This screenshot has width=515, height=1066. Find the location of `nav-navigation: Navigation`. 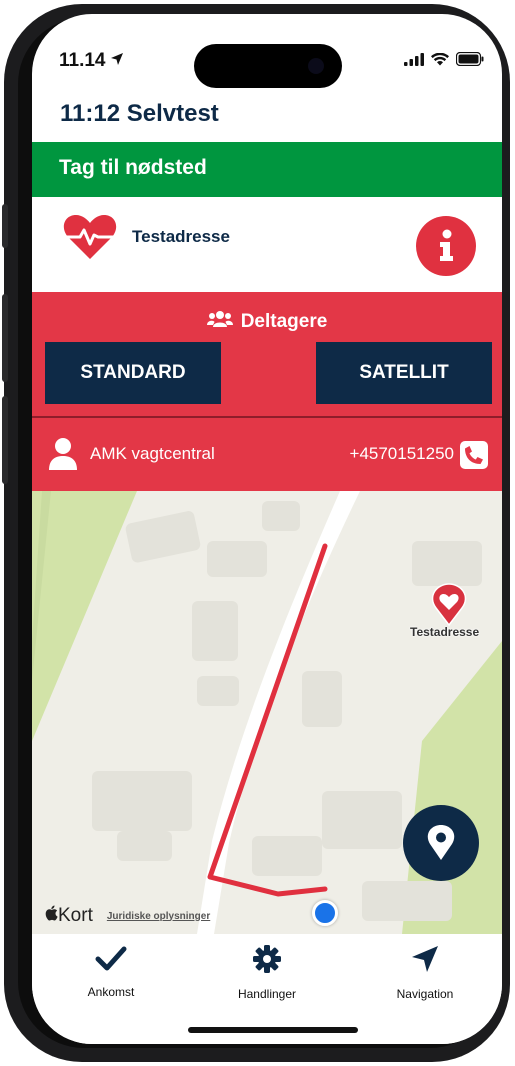

nav-navigation: Navigation is located at coordinates (425, 972).